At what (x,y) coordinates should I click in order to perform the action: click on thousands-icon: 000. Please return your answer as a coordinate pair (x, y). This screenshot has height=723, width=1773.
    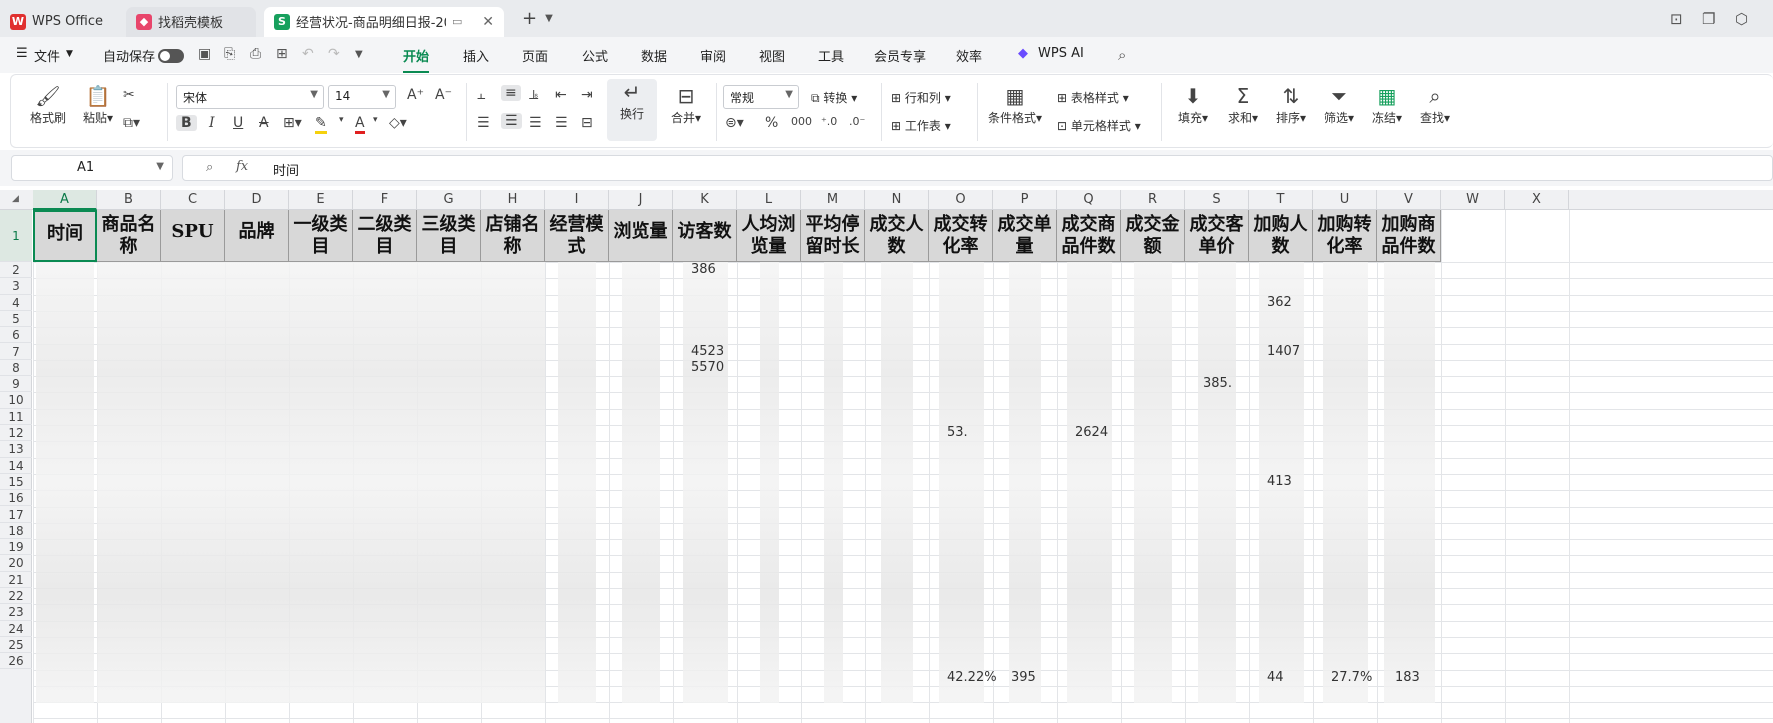
    Looking at the image, I should click on (801, 121).